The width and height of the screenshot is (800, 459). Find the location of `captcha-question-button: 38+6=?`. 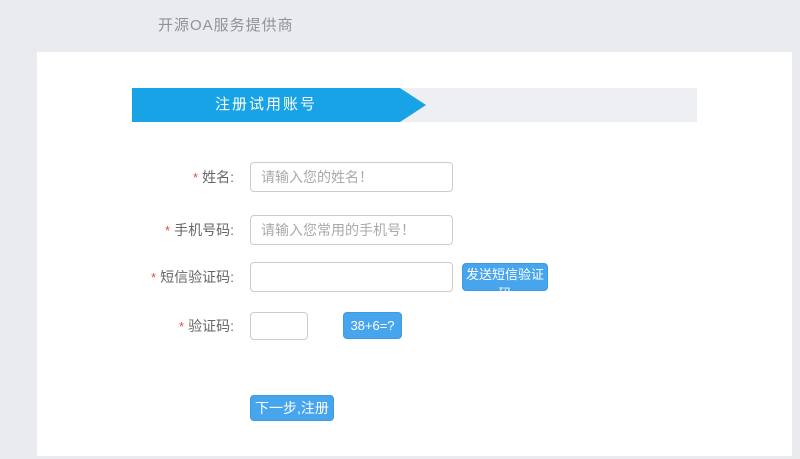

captcha-question-button: 38+6=? is located at coordinates (372, 325).